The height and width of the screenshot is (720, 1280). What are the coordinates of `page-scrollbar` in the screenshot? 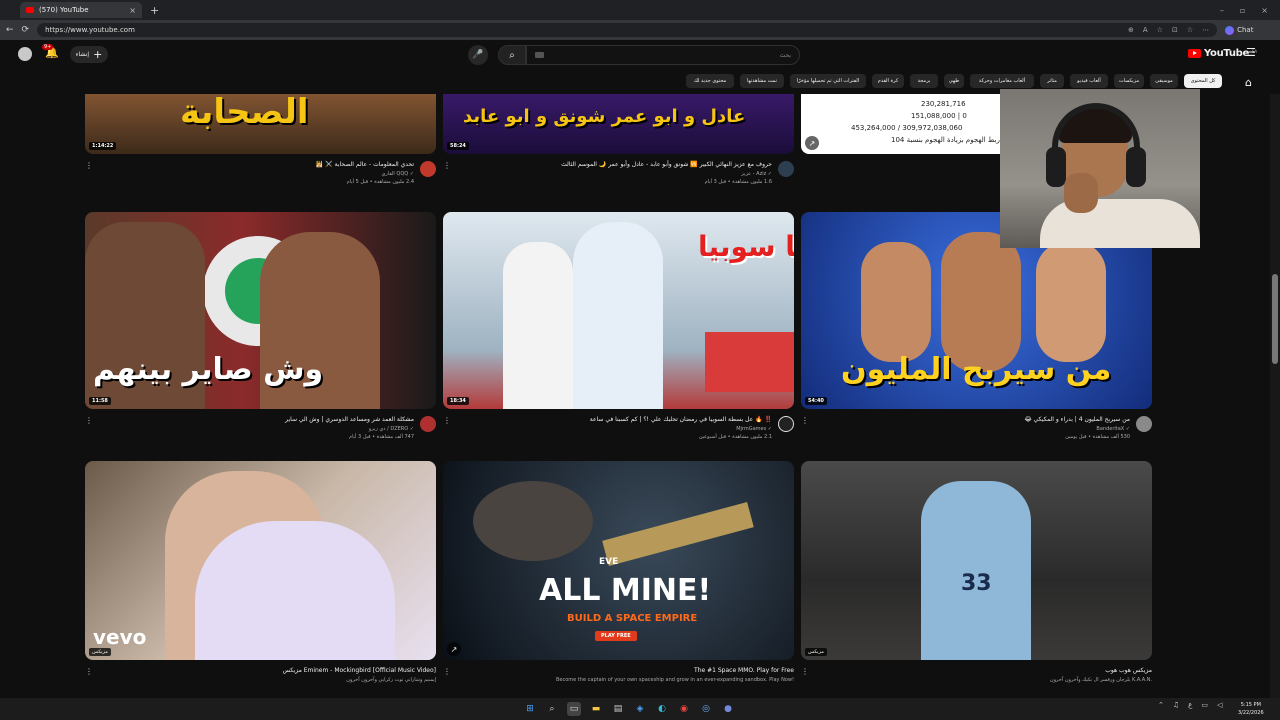 It's located at (1275, 396).